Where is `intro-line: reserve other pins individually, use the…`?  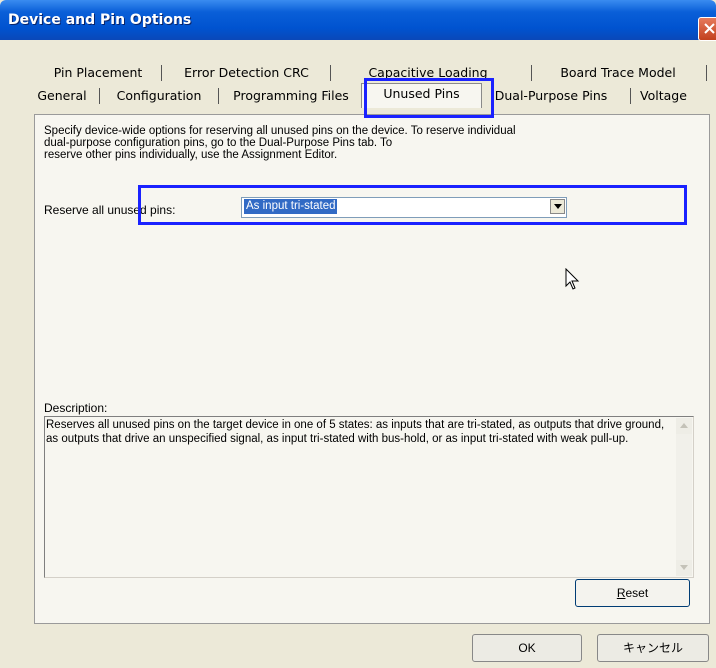
intro-line: reserve other pins individually, use the… is located at coordinates (191, 155).